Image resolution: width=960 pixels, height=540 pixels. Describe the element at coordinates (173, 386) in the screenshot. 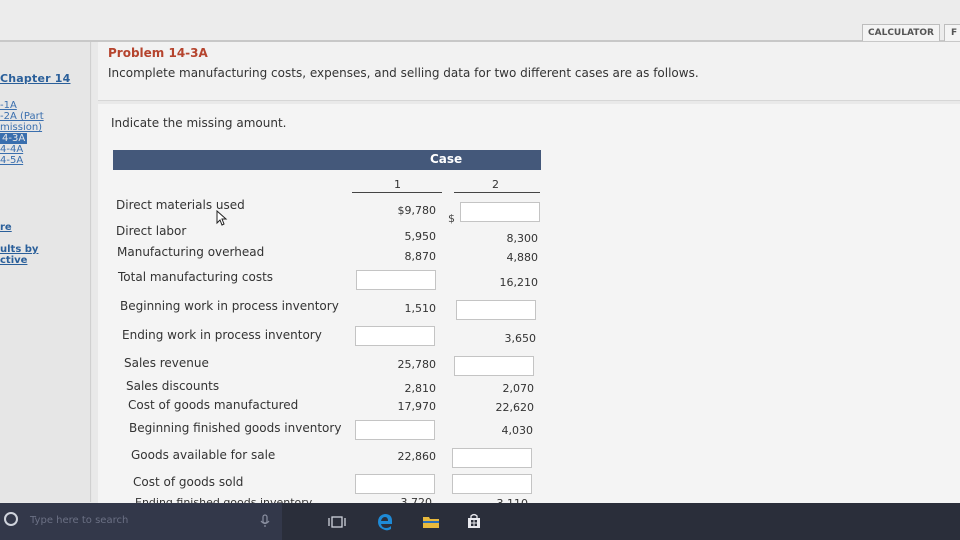

I see `row-label-sales-discounts: Sales discounts` at that location.